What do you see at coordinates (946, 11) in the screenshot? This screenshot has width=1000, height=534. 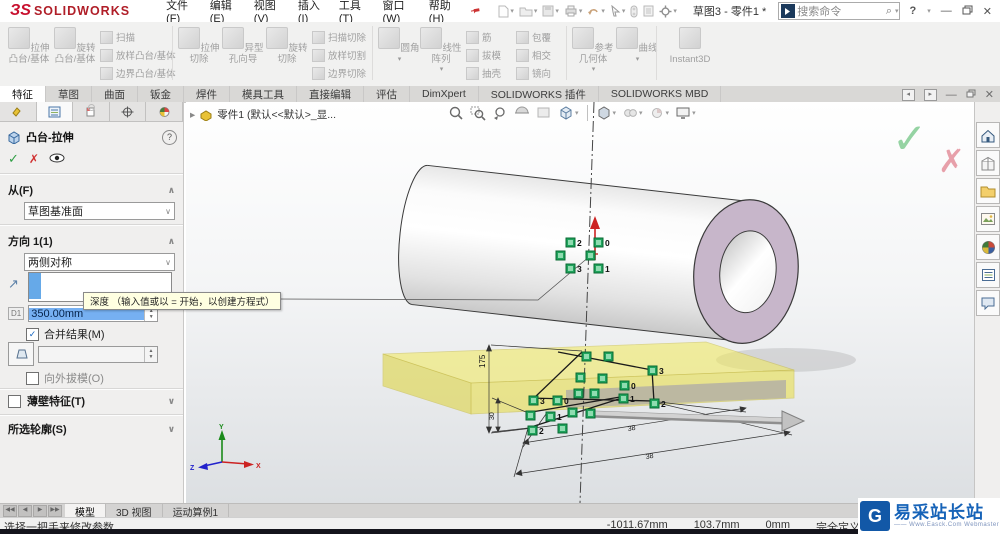 I see `minimize-button: —` at bounding box center [946, 11].